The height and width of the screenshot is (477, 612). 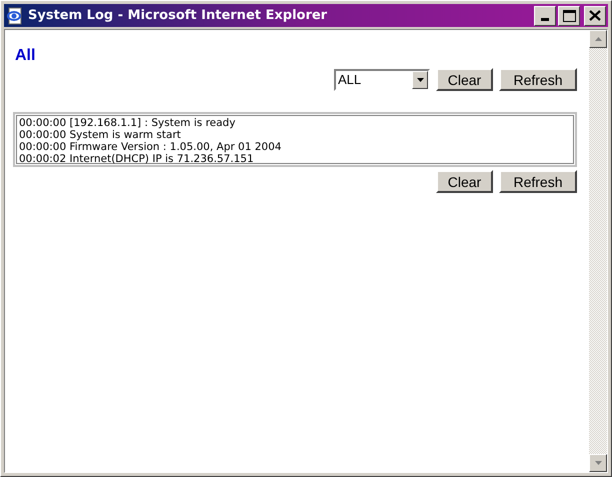 I want to click on scroll-up-button, so click(x=598, y=39).